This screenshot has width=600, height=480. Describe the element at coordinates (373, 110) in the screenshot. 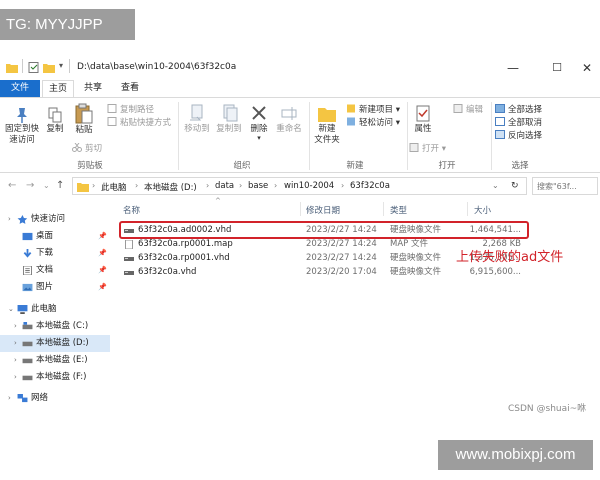

I see `new-item-button: 新建项目 ▾` at that location.